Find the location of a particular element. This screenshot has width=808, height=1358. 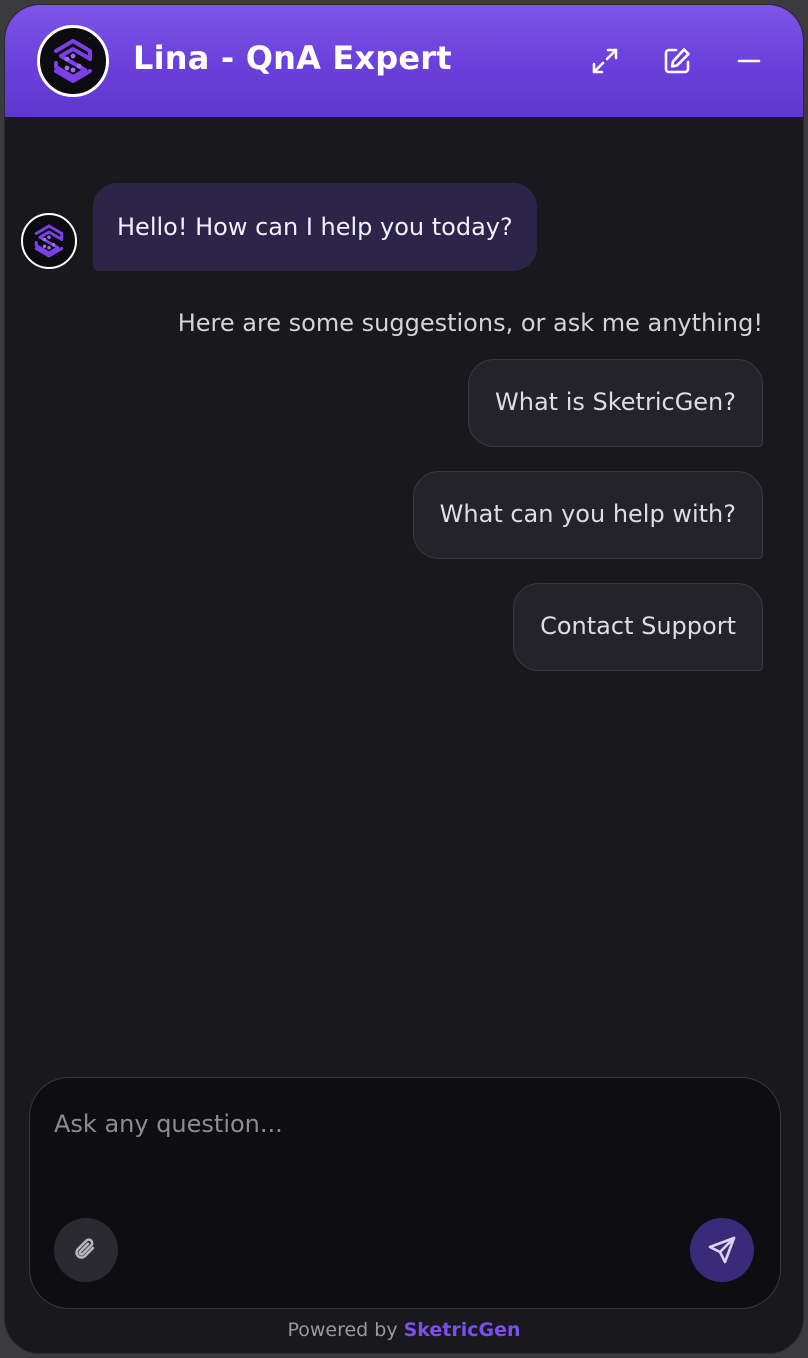

send-icon is located at coordinates (722, 1250).